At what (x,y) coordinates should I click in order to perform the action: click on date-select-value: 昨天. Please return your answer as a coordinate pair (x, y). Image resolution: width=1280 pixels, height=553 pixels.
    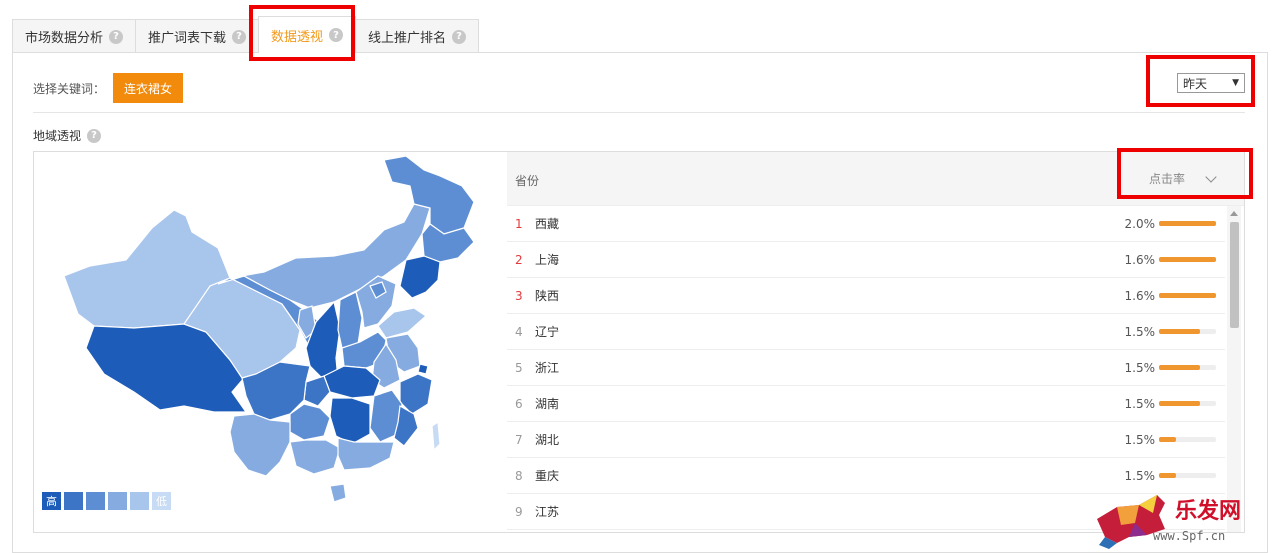
    Looking at the image, I should click on (1195, 83).